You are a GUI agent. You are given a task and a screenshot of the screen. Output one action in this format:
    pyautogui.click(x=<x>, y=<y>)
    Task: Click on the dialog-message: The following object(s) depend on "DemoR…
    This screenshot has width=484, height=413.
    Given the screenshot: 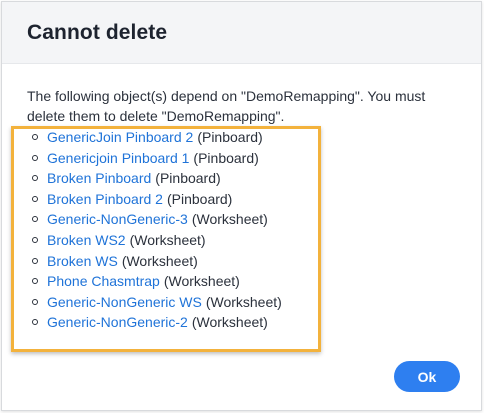 What is the action you would take?
    pyautogui.click(x=226, y=106)
    